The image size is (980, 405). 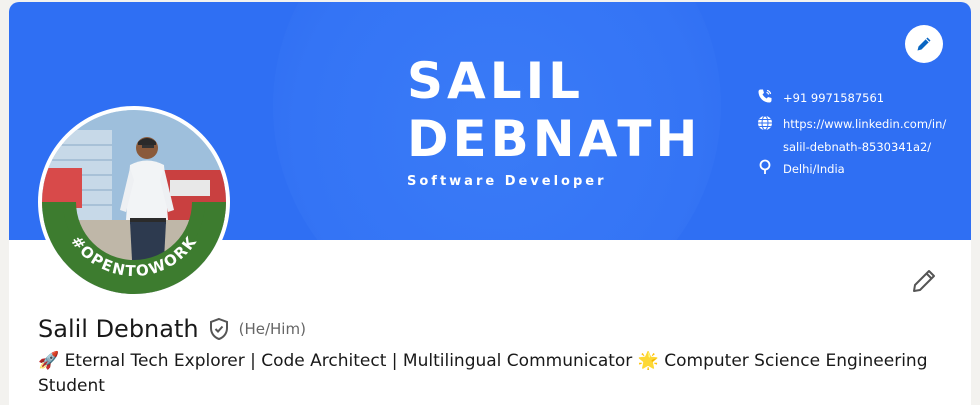 What do you see at coordinates (765, 96) in the screenshot?
I see `phone-icon` at bounding box center [765, 96].